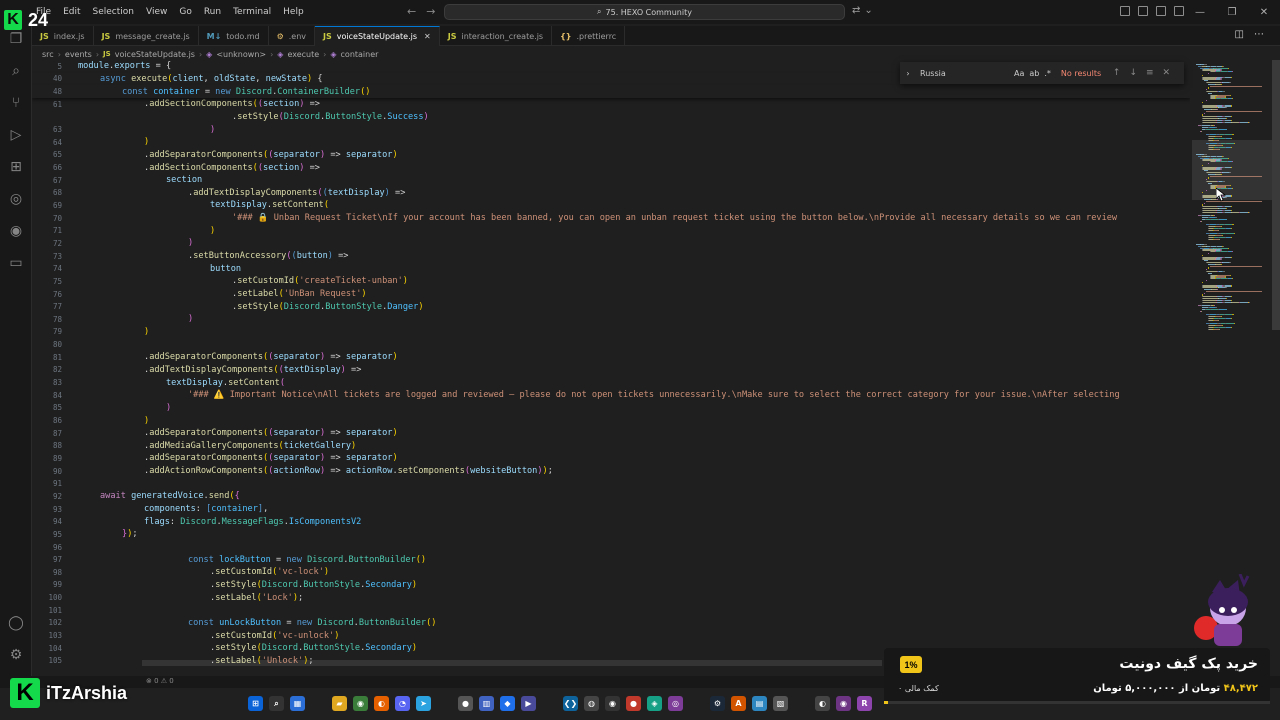  Describe the element at coordinates (611, 268) in the screenshot. I see `code-line: 74 button` at that location.